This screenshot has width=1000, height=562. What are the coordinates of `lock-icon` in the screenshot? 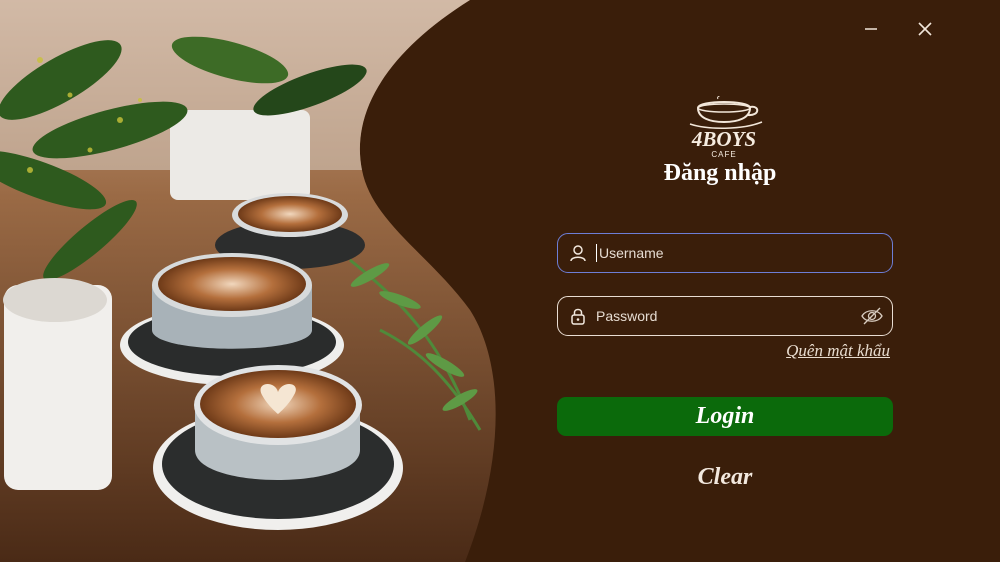 It's located at (578, 316).